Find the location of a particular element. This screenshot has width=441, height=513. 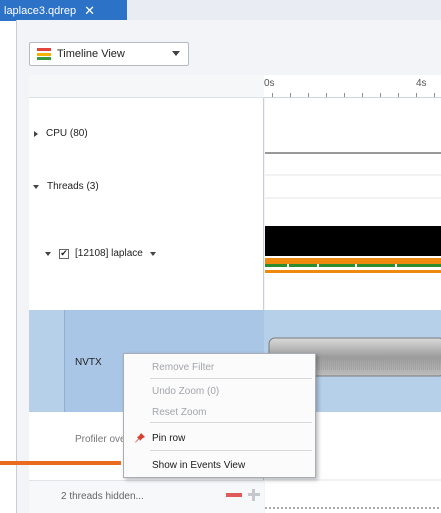

thread-state-orange is located at coordinates (353, 261).